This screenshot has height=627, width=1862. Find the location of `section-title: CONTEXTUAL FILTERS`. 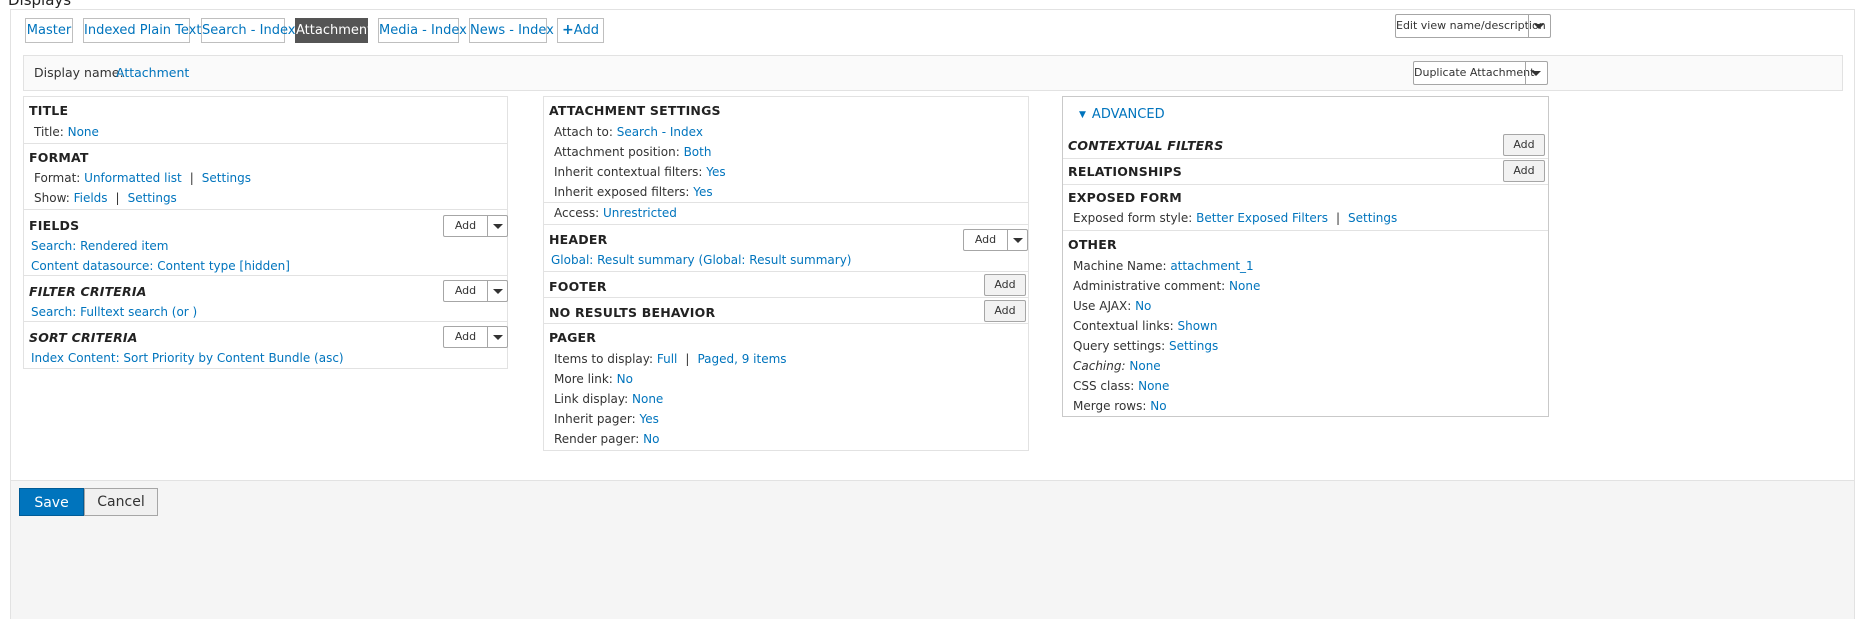

section-title: CONTEXTUAL FILTERS is located at coordinates (1146, 145).